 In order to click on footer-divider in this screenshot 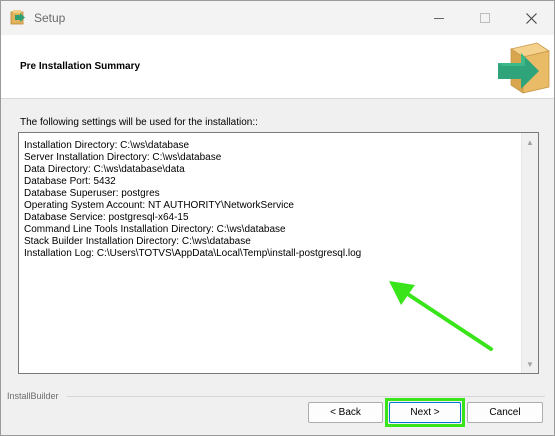, I will do `click(306, 396)`.